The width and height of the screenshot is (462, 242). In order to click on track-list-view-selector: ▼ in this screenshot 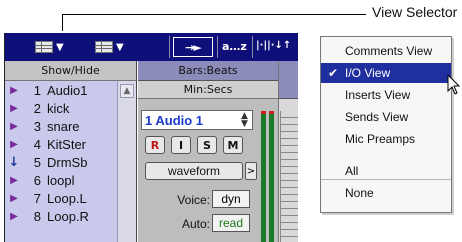, I will do `click(49, 47)`.